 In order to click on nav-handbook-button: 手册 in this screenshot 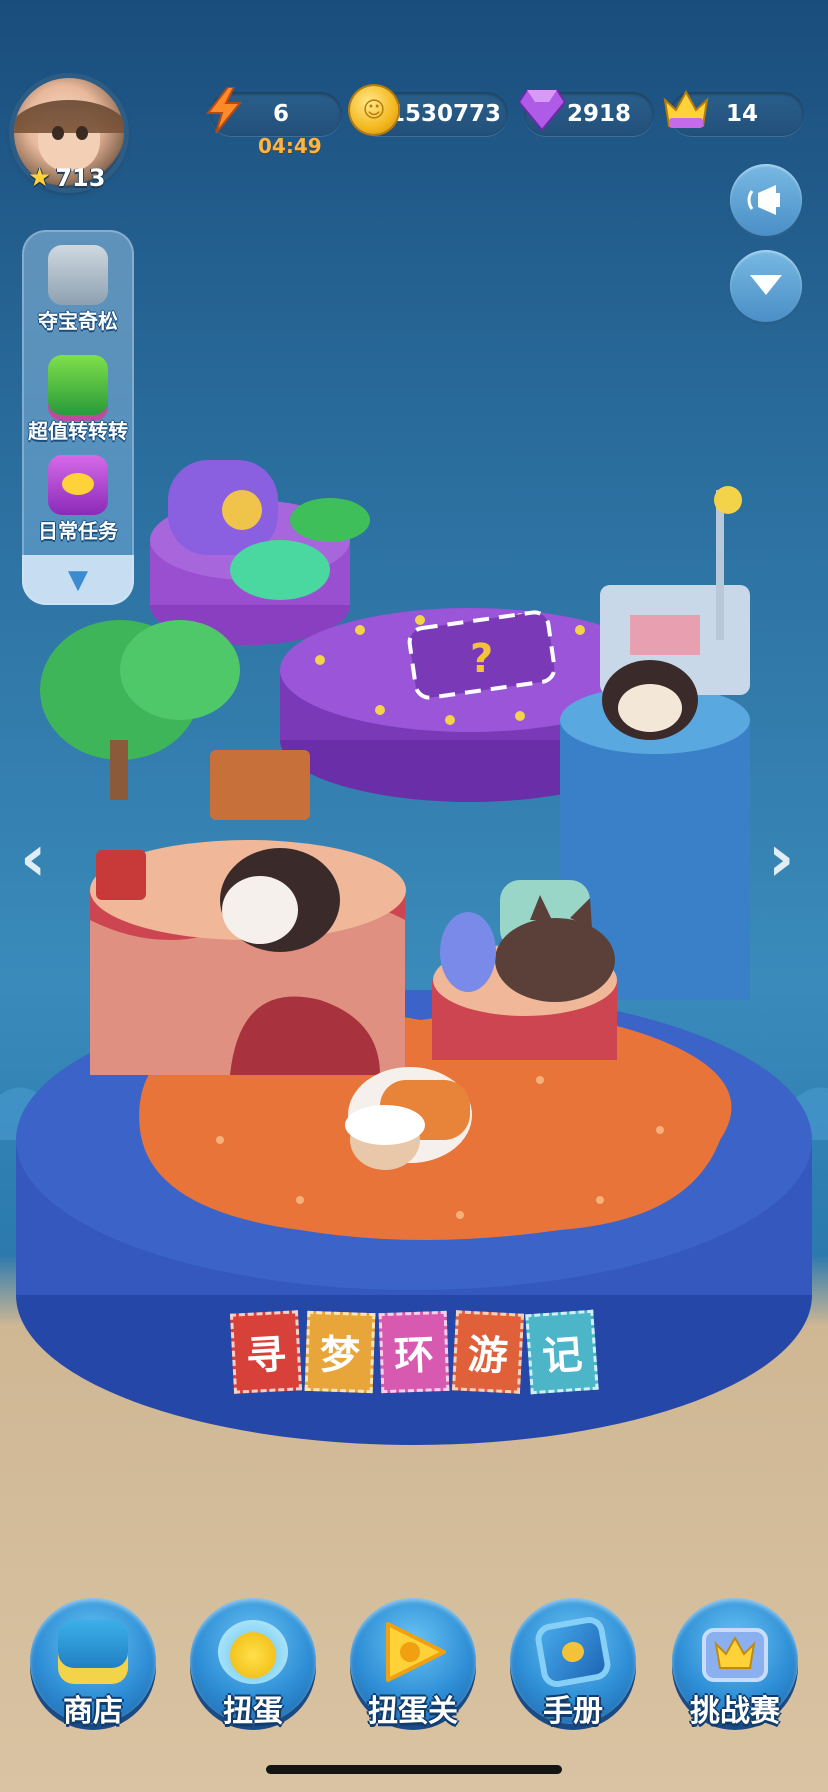, I will do `click(573, 1663)`.